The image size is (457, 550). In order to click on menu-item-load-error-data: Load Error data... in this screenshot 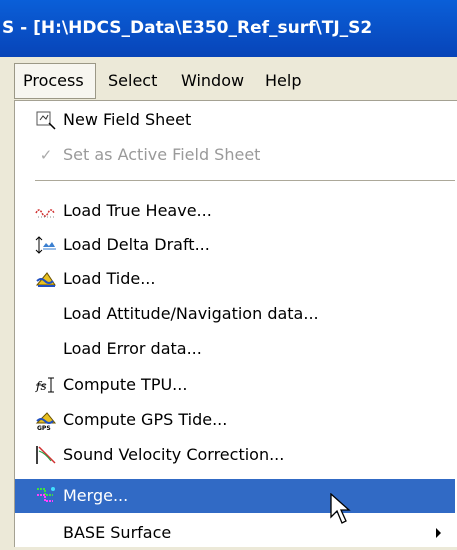, I will do `click(235, 349)`.